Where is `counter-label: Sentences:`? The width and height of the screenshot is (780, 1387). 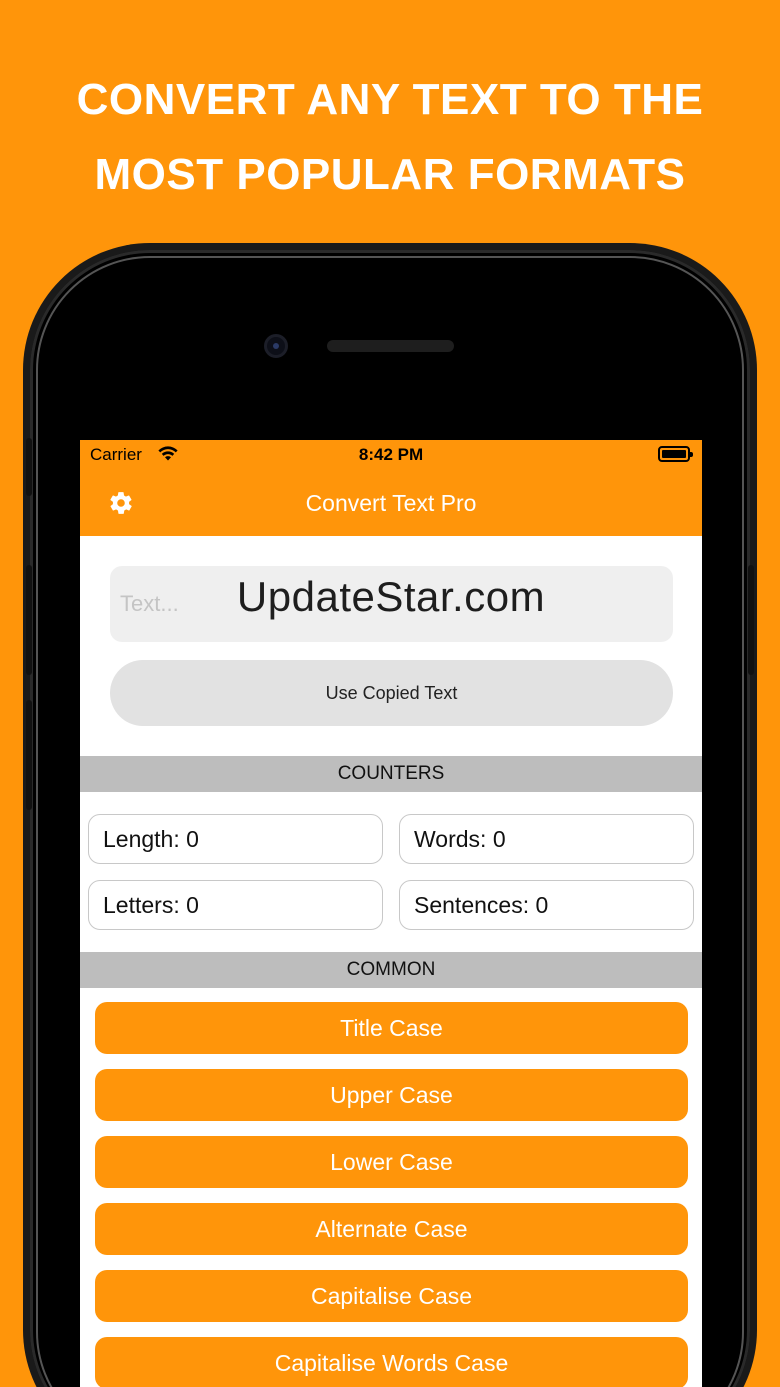 counter-label: Sentences: is located at coordinates (472, 904).